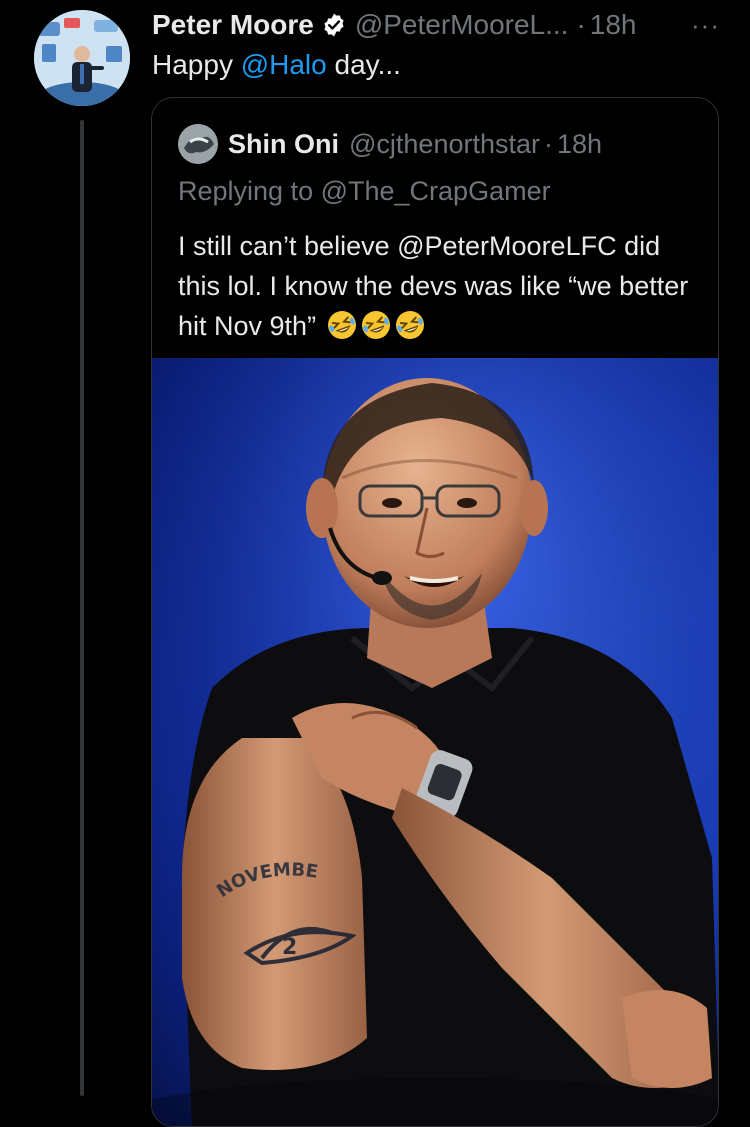 The height and width of the screenshot is (1127, 750). Describe the element at coordinates (579, 144) in the screenshot. I see `quoted-tweet-time: 18h` at that location.